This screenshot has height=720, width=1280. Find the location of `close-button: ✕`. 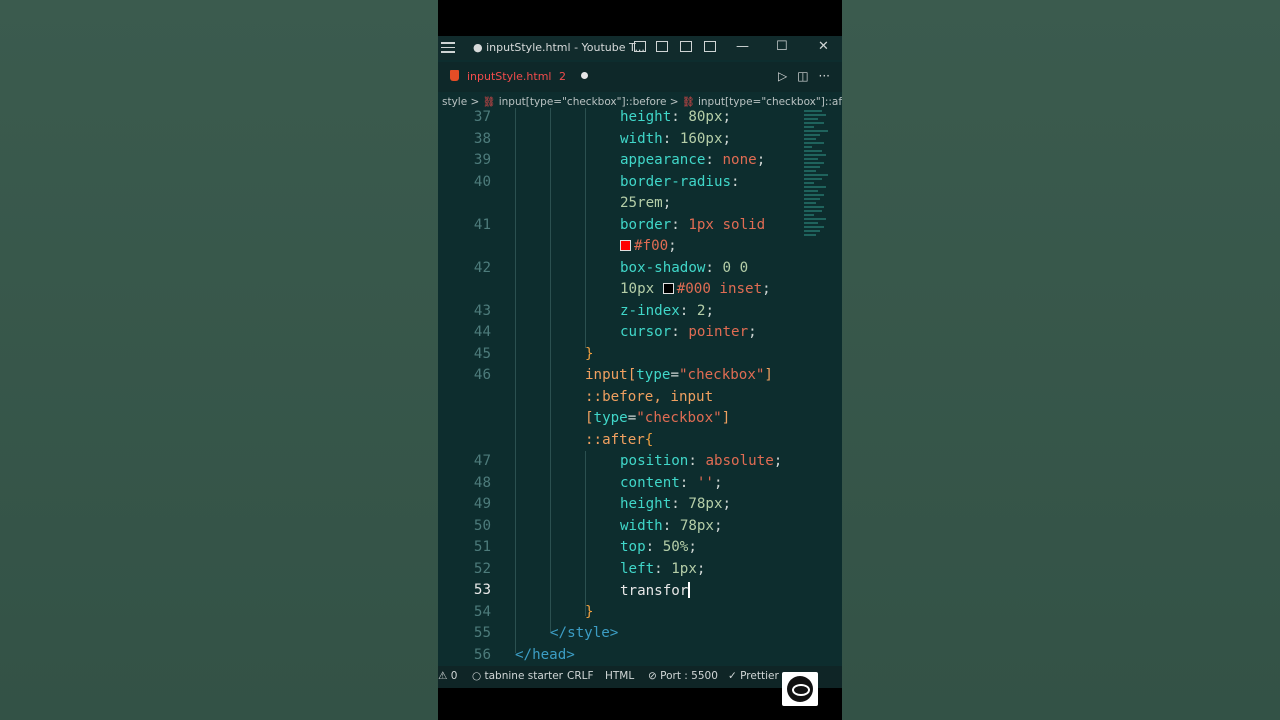

close-button: ✕ is located at coordinates (823, 46).